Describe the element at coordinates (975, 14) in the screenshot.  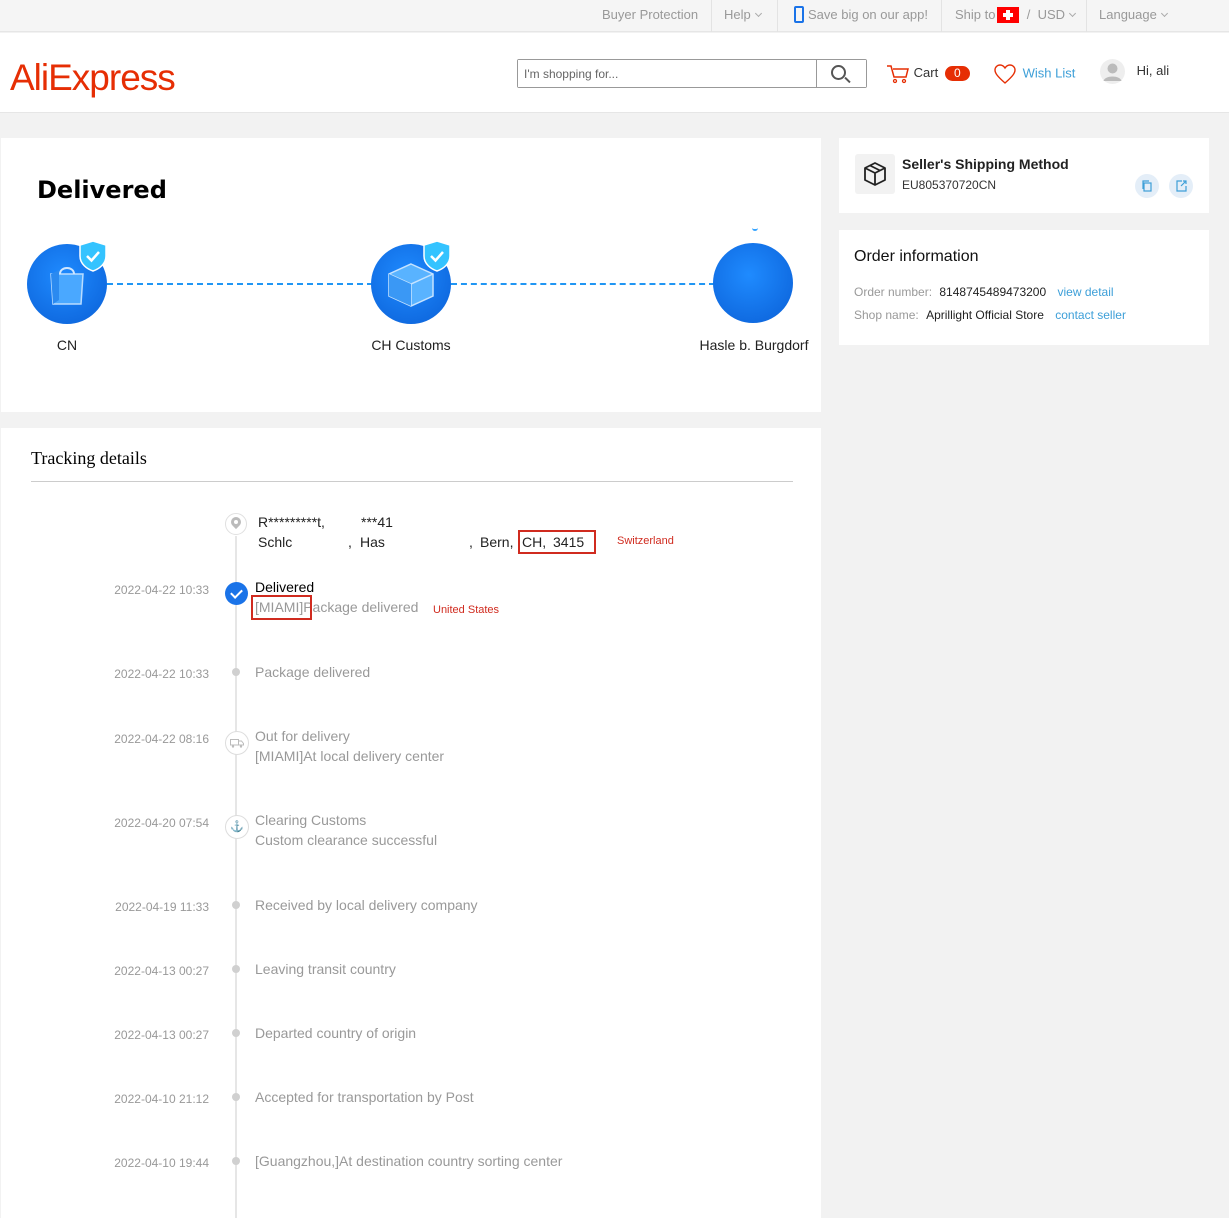
I see `ship-to-label: Ship to` at that location.